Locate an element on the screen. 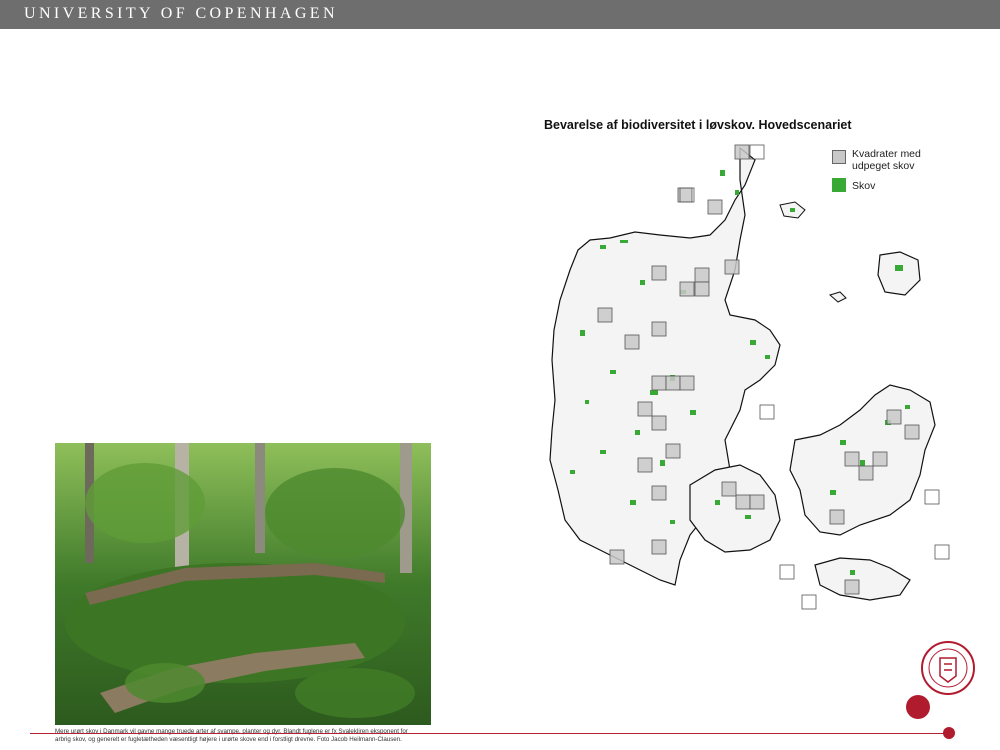  bornholm-outline is located at coordinates (899, 273).